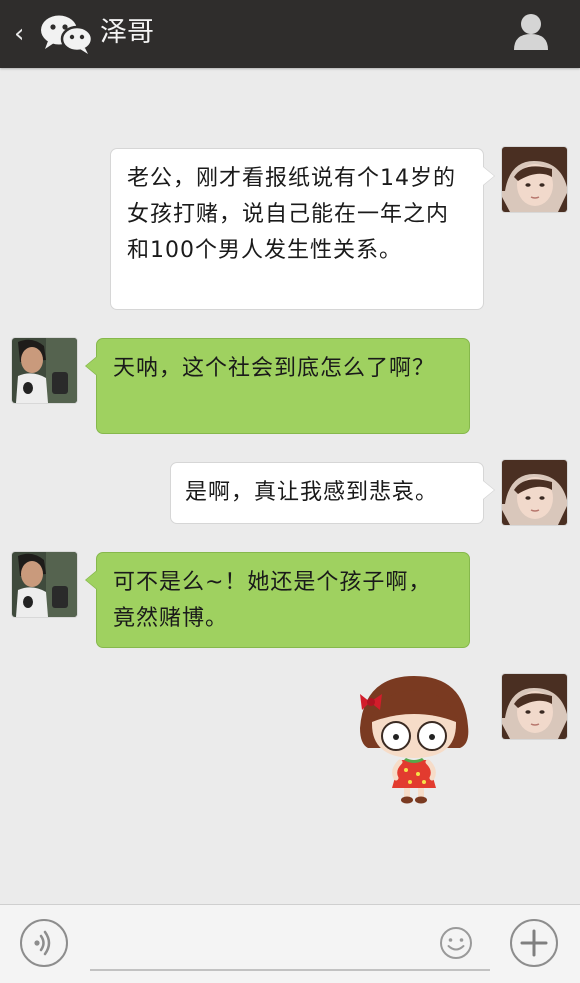 The image size is (580, 983). I want to click on back-button: ‹, so click(51, 34).